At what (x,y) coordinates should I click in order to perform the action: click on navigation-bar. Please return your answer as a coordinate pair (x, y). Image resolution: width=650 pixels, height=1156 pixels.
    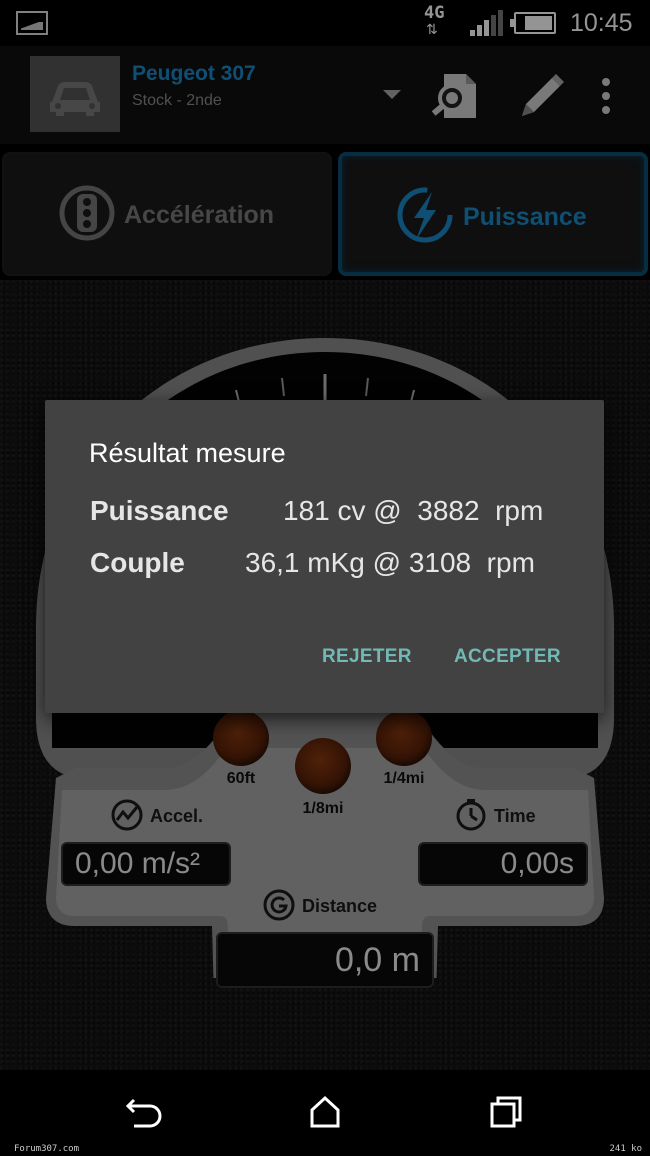
    Looking at the image, I should click on (325, 1113).